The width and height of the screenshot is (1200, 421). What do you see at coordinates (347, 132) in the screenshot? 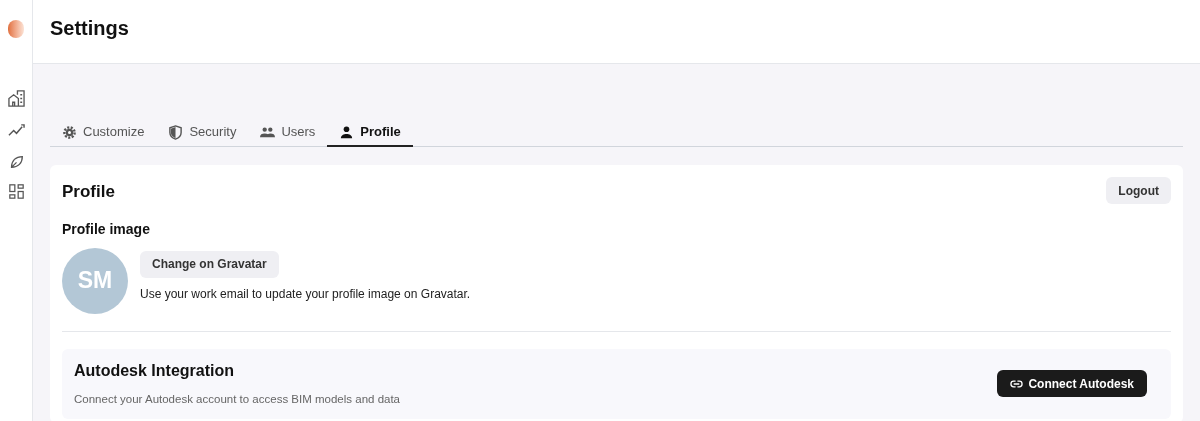
I see `person-icon` at bounding box center [347, 132].